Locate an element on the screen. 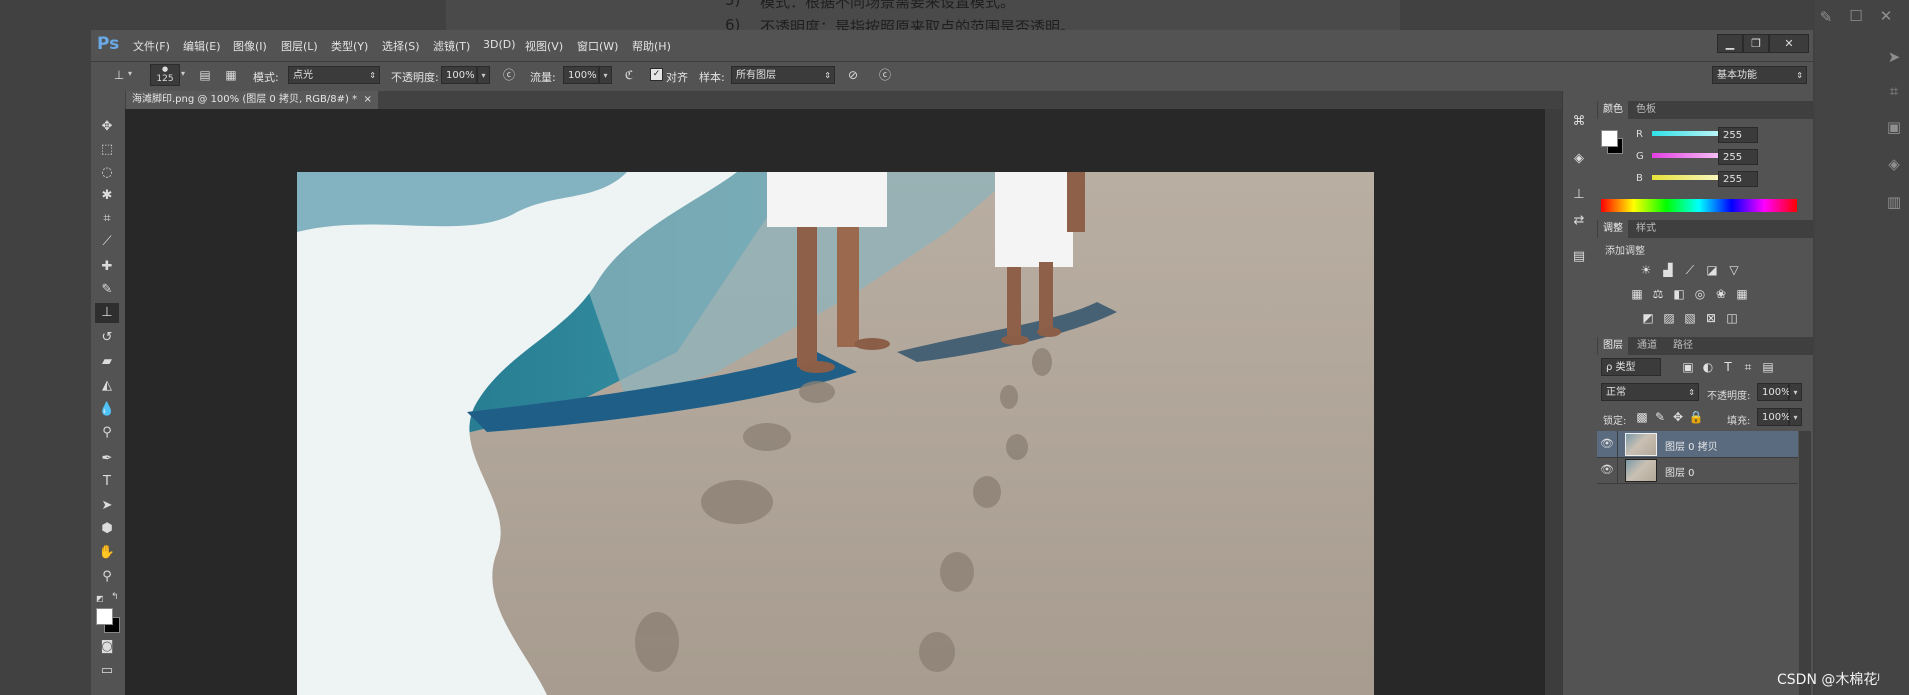 This screenshot has width=1909, height=695. sample-select: 所有图层 ⇕ is located at coordinates (783, 75).